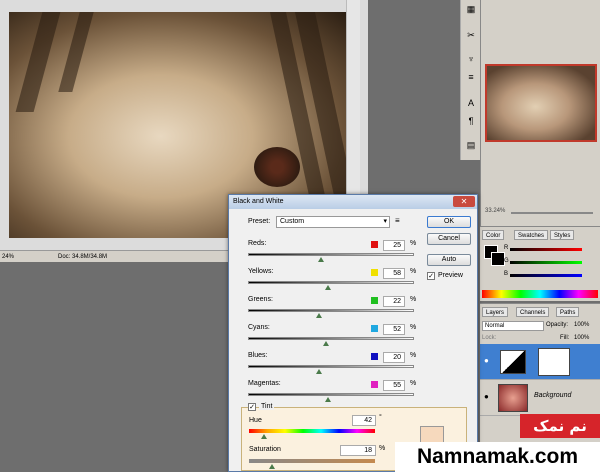 This screenshot has height=472, width=600. What do you see at coordinates (541, 103) in the screenshot?
I see `navigator-thumbnail` at bounding box center [541, 103].